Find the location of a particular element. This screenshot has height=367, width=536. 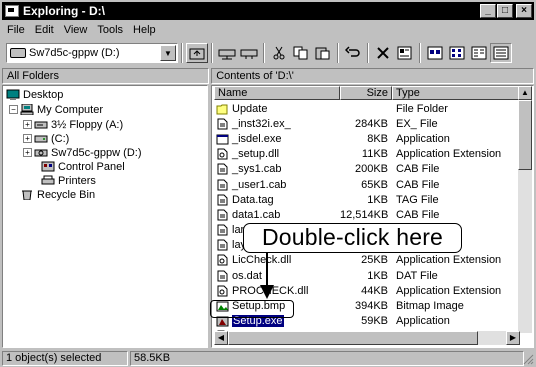

file-name-cell: Data.tag is located at coordinates (277, 200).